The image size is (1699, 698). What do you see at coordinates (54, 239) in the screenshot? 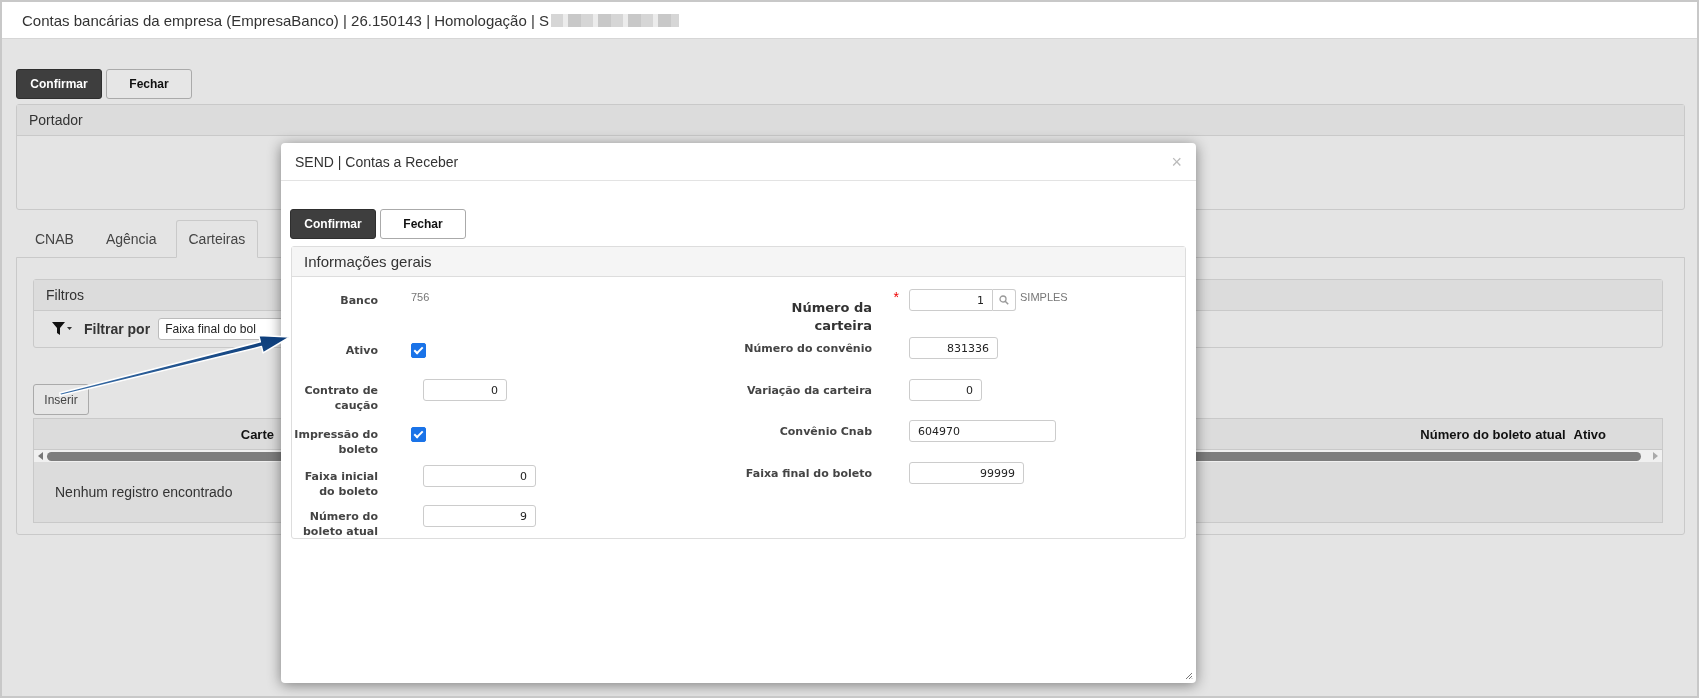
I see `tab: CNAB` at bounding box center [54, 239].